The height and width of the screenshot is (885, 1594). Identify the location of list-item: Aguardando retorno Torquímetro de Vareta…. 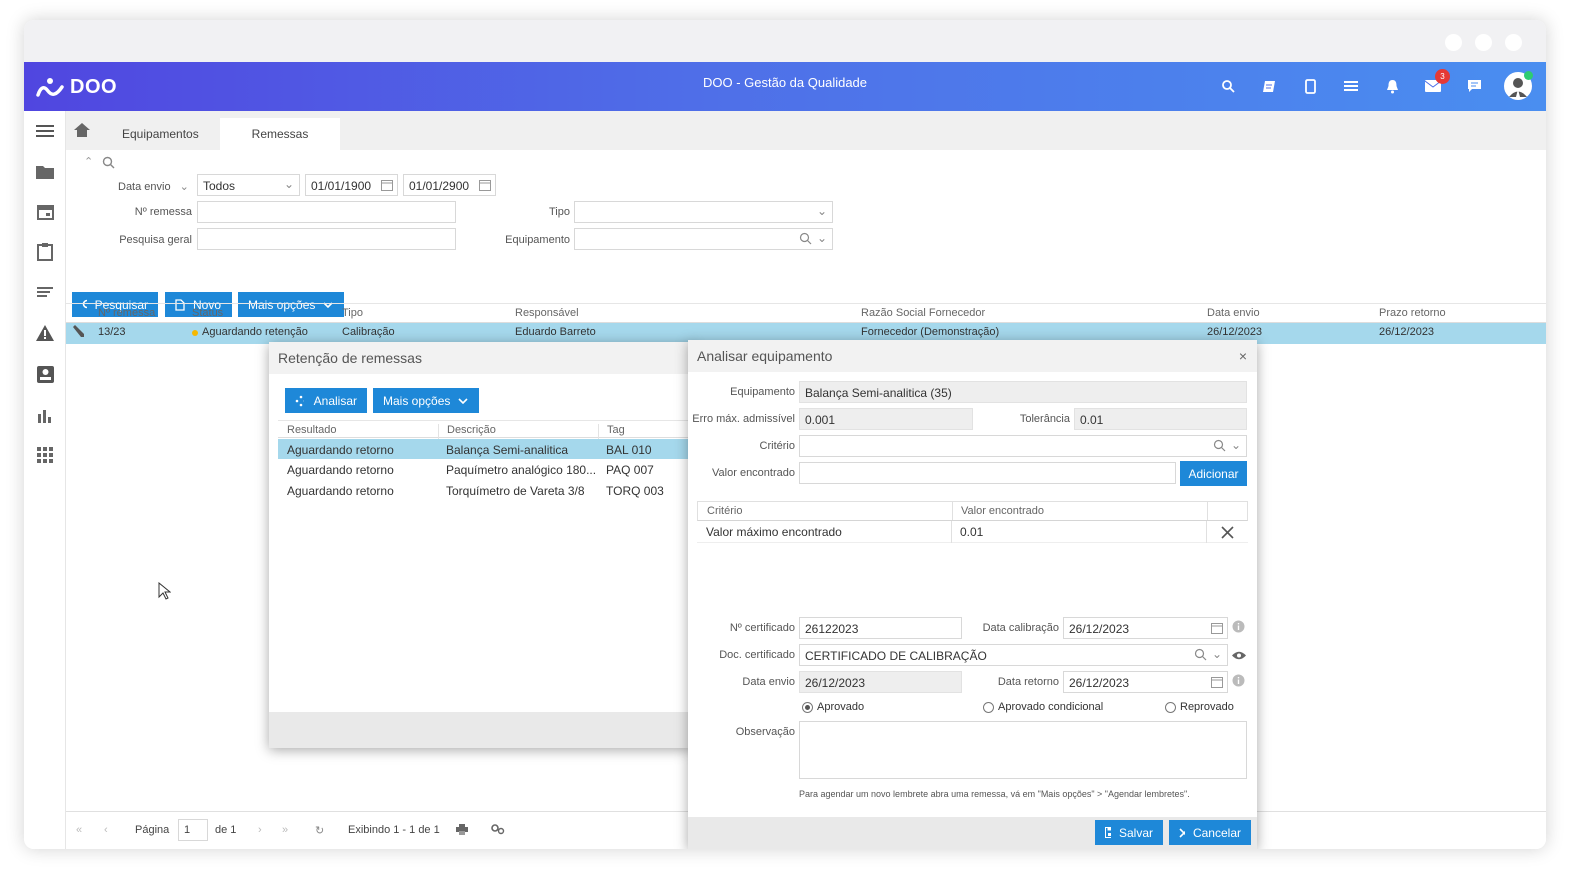
(485, 490).